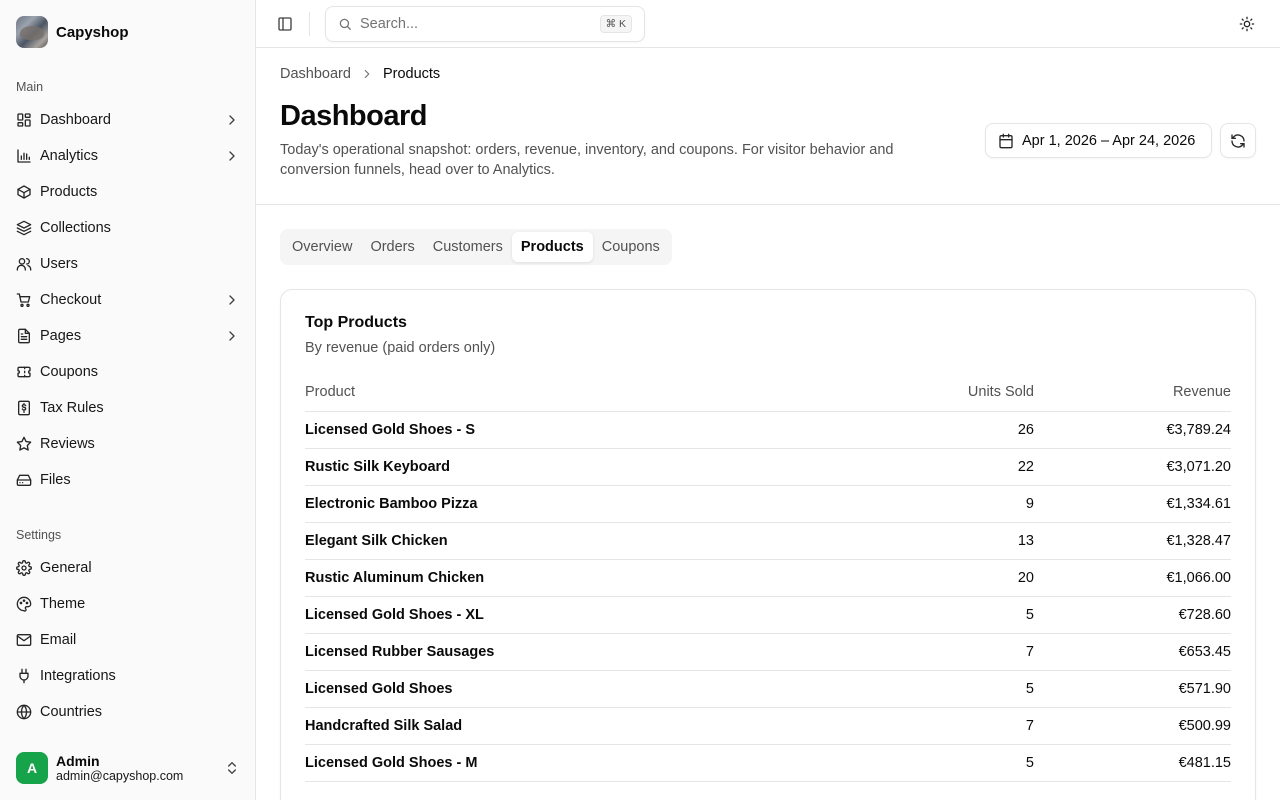 This screenshot has width=1280, height=800. I want to click on sidebar-item-label: Collections, so click(75, 228).